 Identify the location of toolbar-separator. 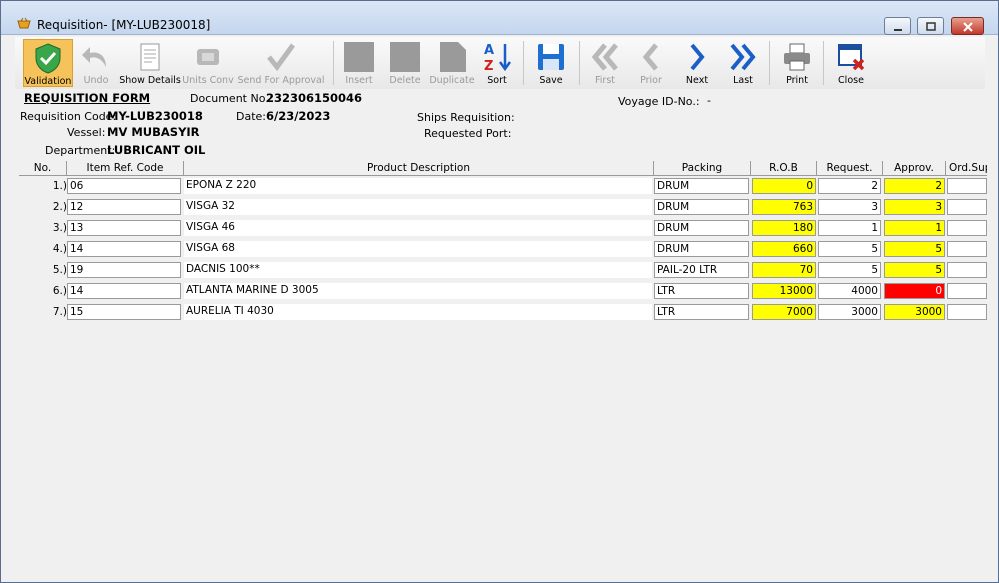
(769, 63).